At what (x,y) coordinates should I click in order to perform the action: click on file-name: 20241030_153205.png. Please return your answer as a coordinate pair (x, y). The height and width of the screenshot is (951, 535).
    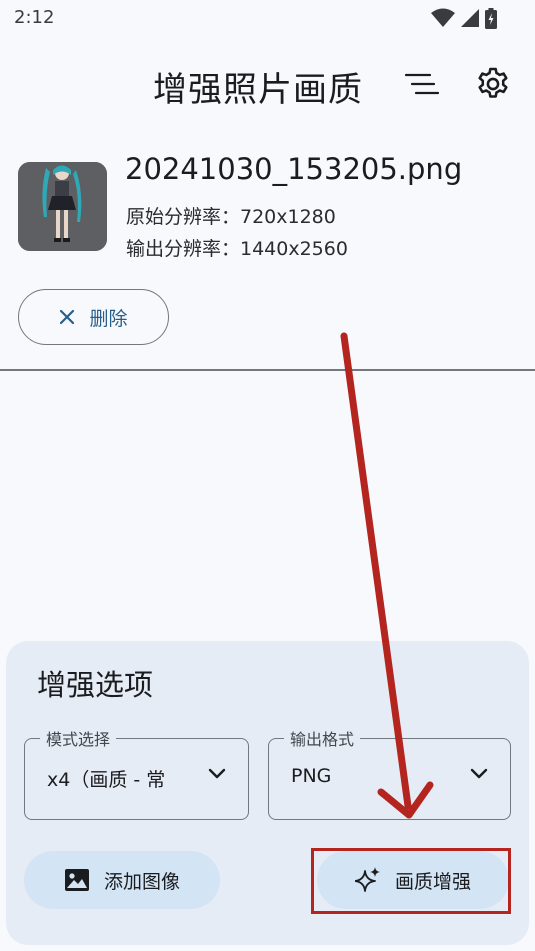
    Looking at the image, I should click on (294, 169).